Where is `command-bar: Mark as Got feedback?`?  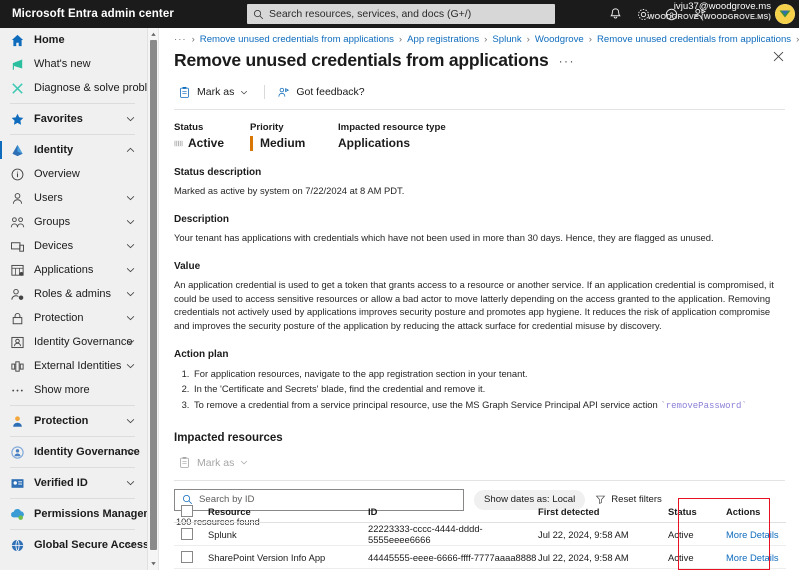 command-bar: Mark as Got feedback? is located at coordinates (486, 92).